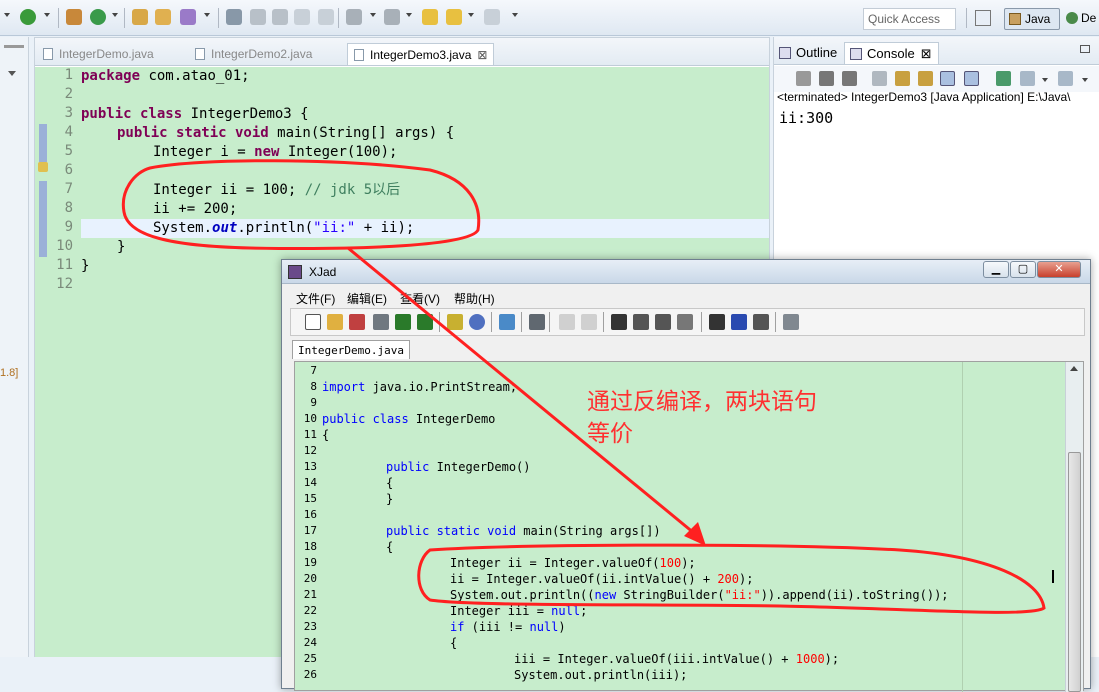 This screenshot has height=692, width=1099. What do you see at coordinates (731, 578) in the screenshot?
I see `highlight-circle-decompiled` at bounding box center [731, 578].